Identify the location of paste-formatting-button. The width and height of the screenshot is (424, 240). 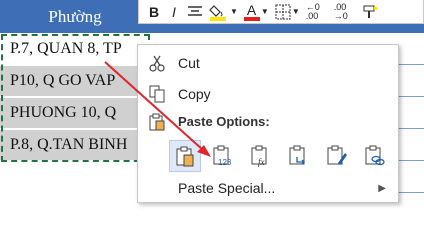
(337, 156).